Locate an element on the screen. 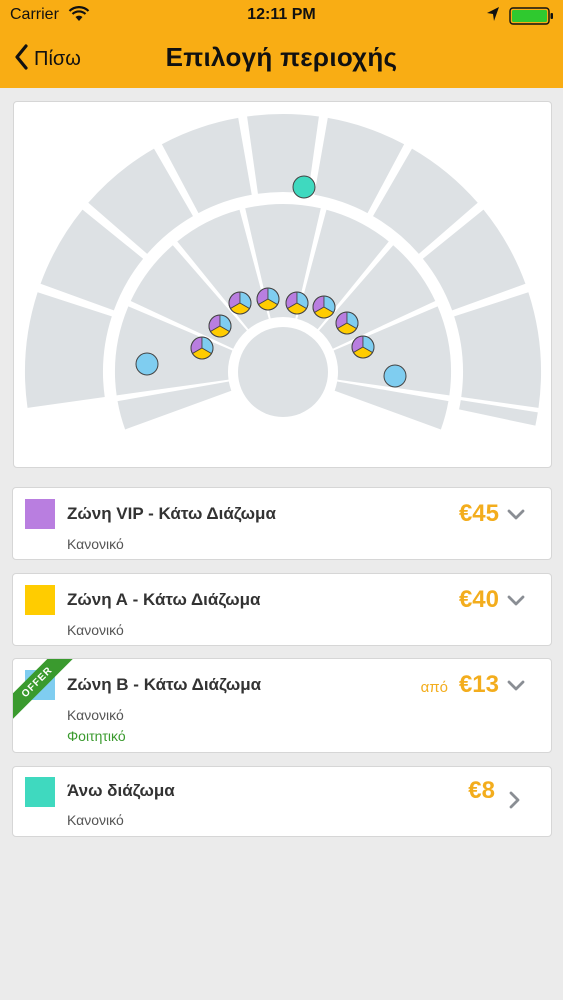 This screenshot has height=1000, width=563. zone-vip-price: €45 is located at coordinates (478, 513).